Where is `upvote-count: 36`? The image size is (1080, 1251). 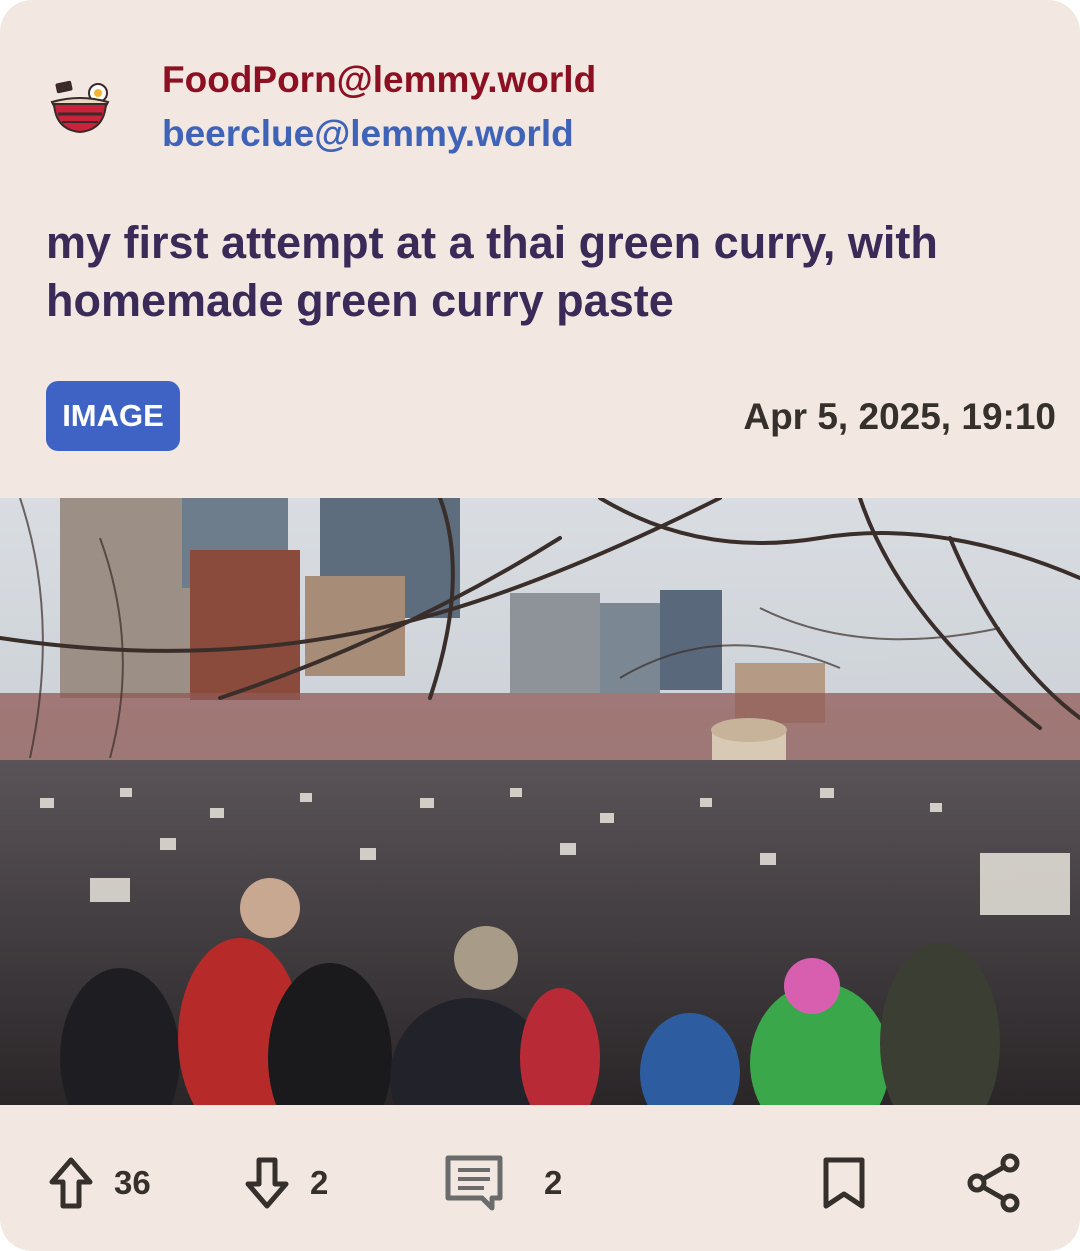 upvote-count: 36 is located at coordinates (132, 1182).